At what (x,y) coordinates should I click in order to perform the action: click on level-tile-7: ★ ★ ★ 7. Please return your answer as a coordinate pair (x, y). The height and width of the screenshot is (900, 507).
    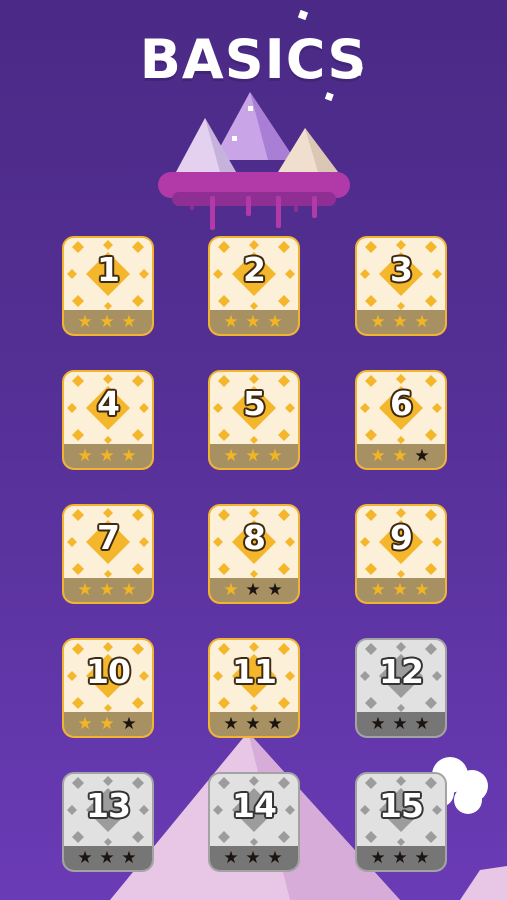
    Looking at the image, I should click on (108, 554).